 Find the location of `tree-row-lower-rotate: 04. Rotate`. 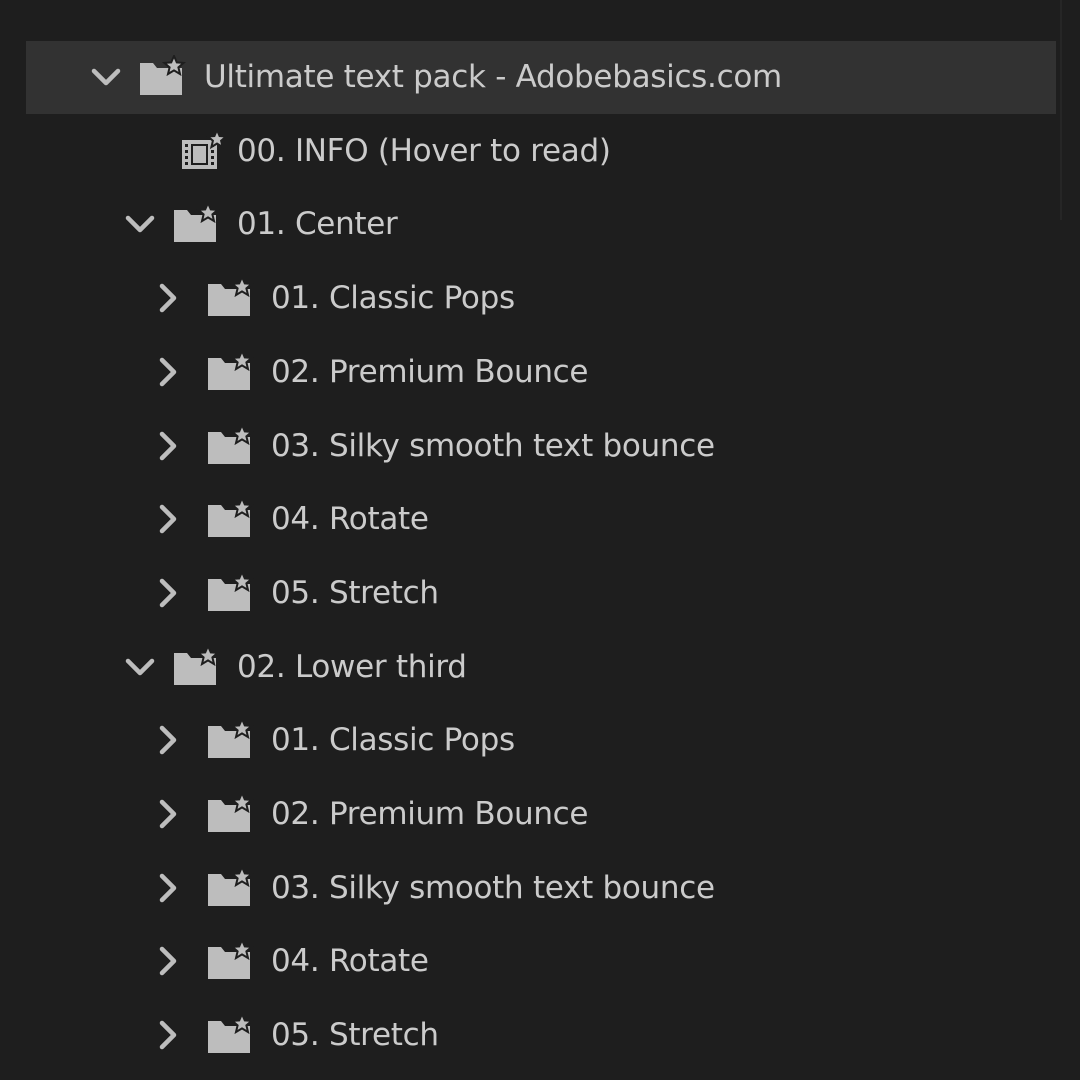

tree-row-lower-rotate: 04. Rotate is located at coordinates (540, 961).